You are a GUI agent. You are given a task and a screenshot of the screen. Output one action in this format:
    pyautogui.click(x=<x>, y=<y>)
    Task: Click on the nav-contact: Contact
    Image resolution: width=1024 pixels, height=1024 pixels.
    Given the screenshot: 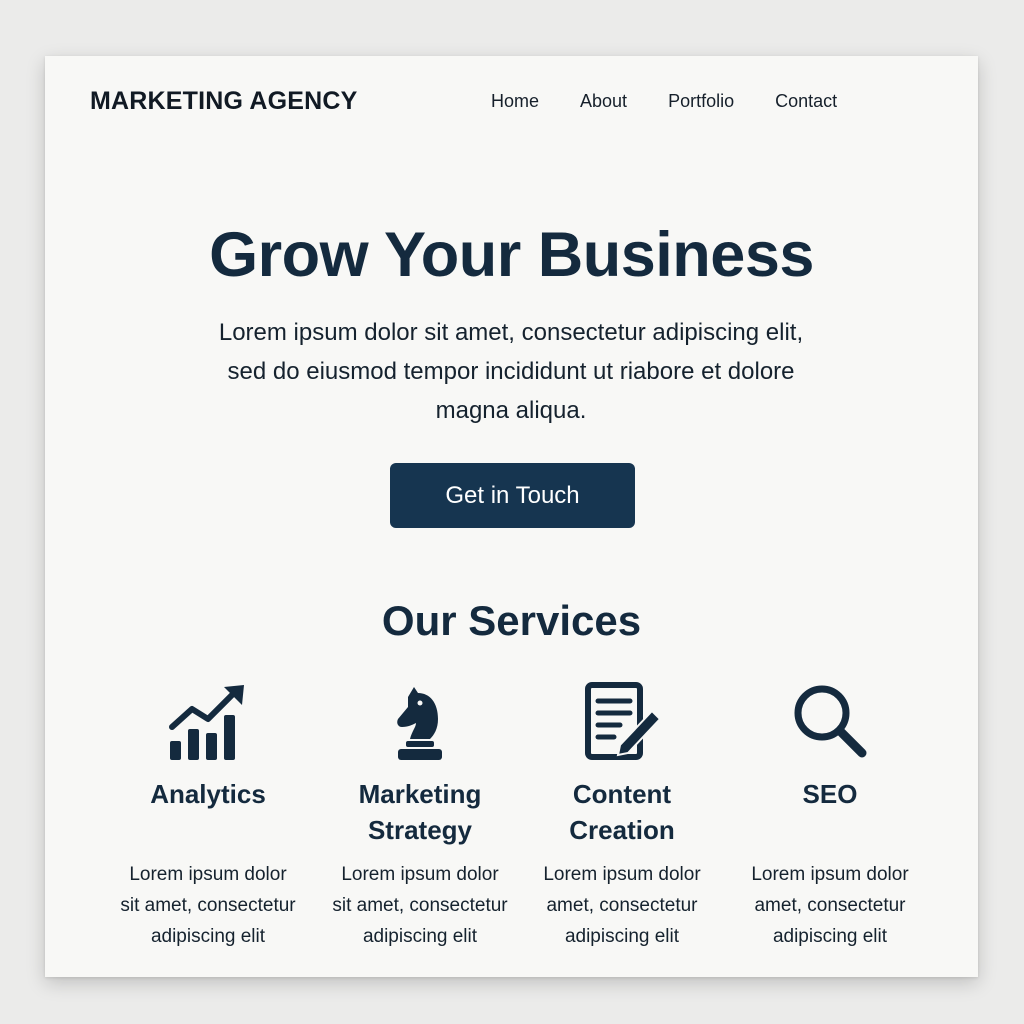 What is the action you would take?
    pyautogui.click(x=806, y=101)
    